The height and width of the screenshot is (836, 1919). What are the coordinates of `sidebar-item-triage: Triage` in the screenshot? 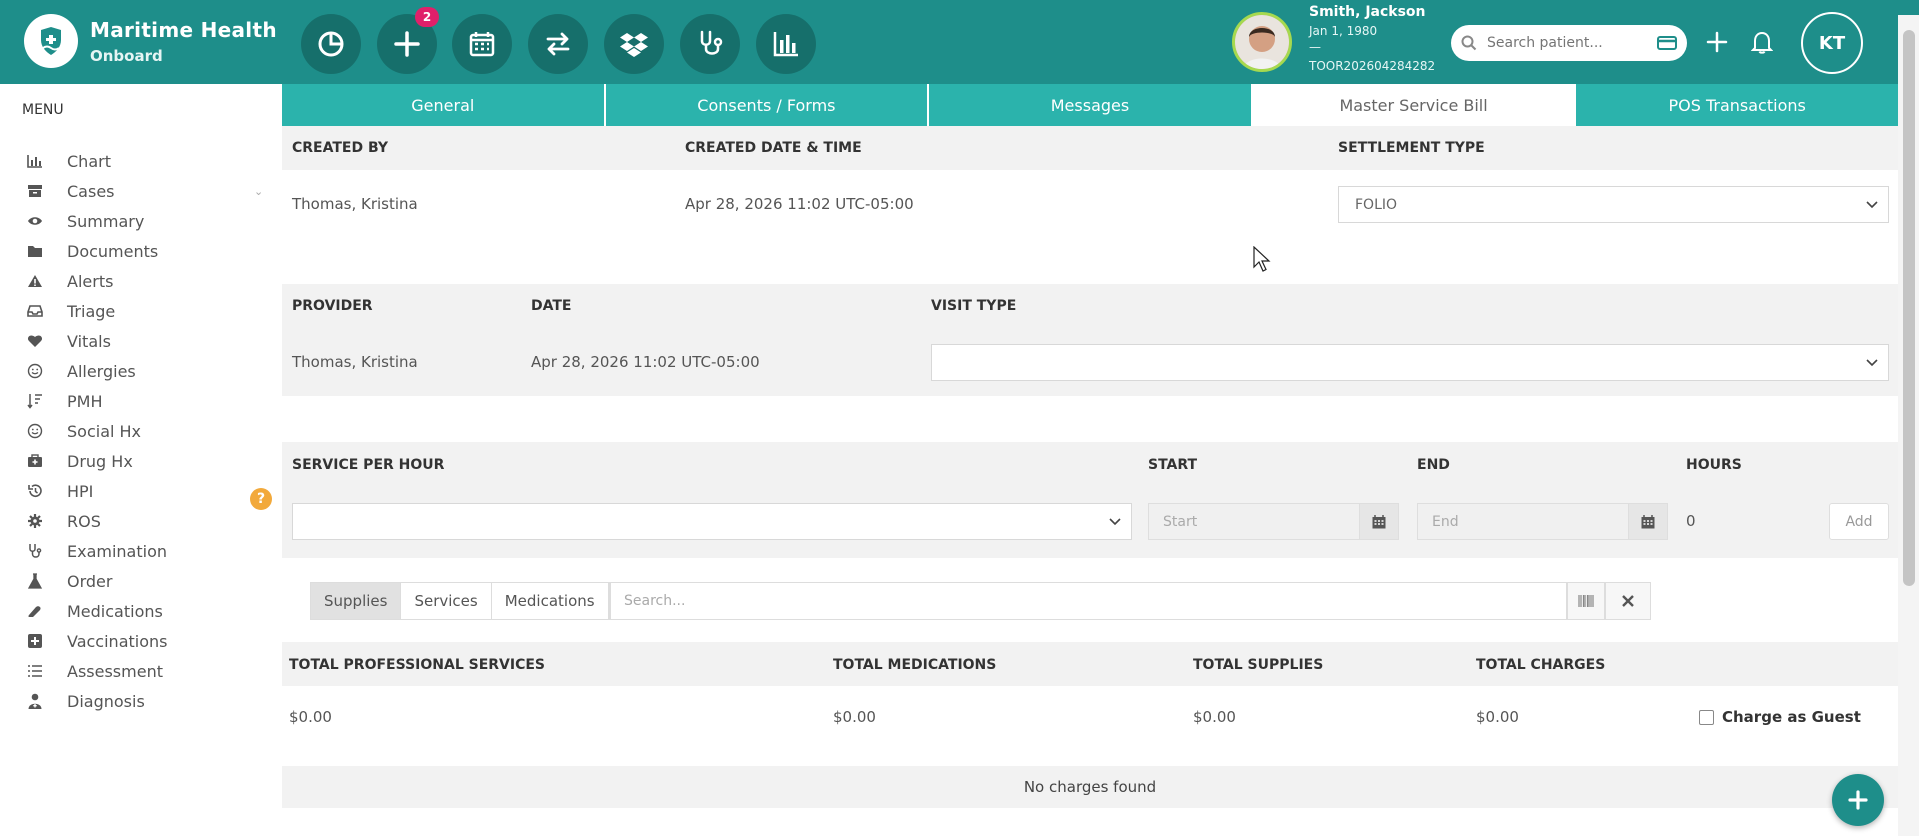 It's located at (141, 311).